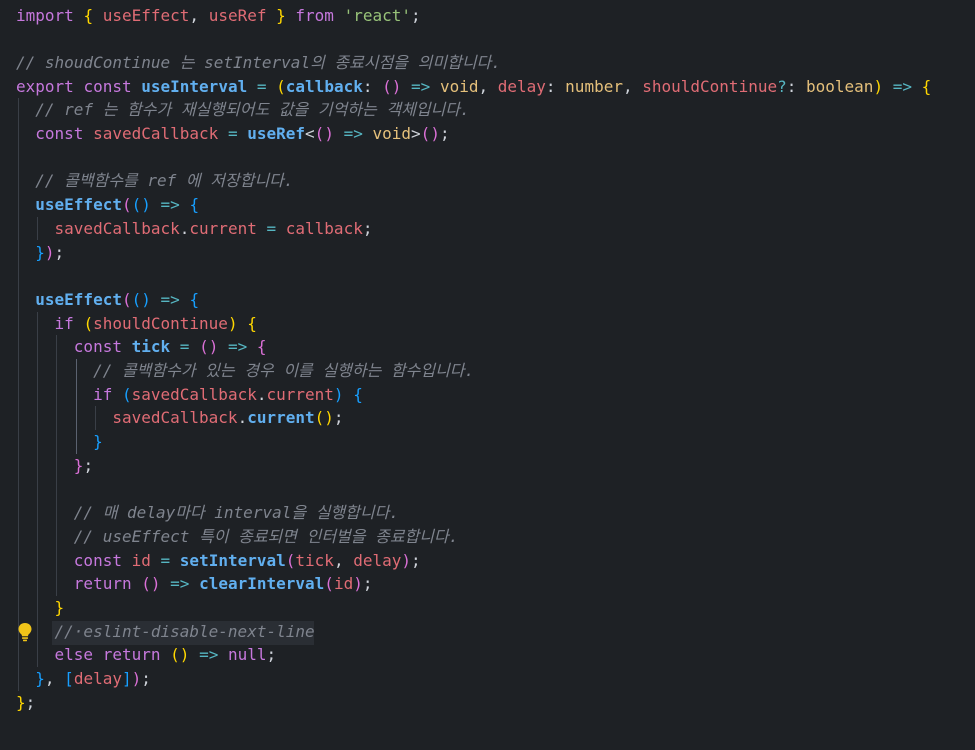 This screenshot has width=975, height=750. What do you see at coordinates (300, 394) in the screenshot?
I see `code-token: current` at bounding box center [300, 394].